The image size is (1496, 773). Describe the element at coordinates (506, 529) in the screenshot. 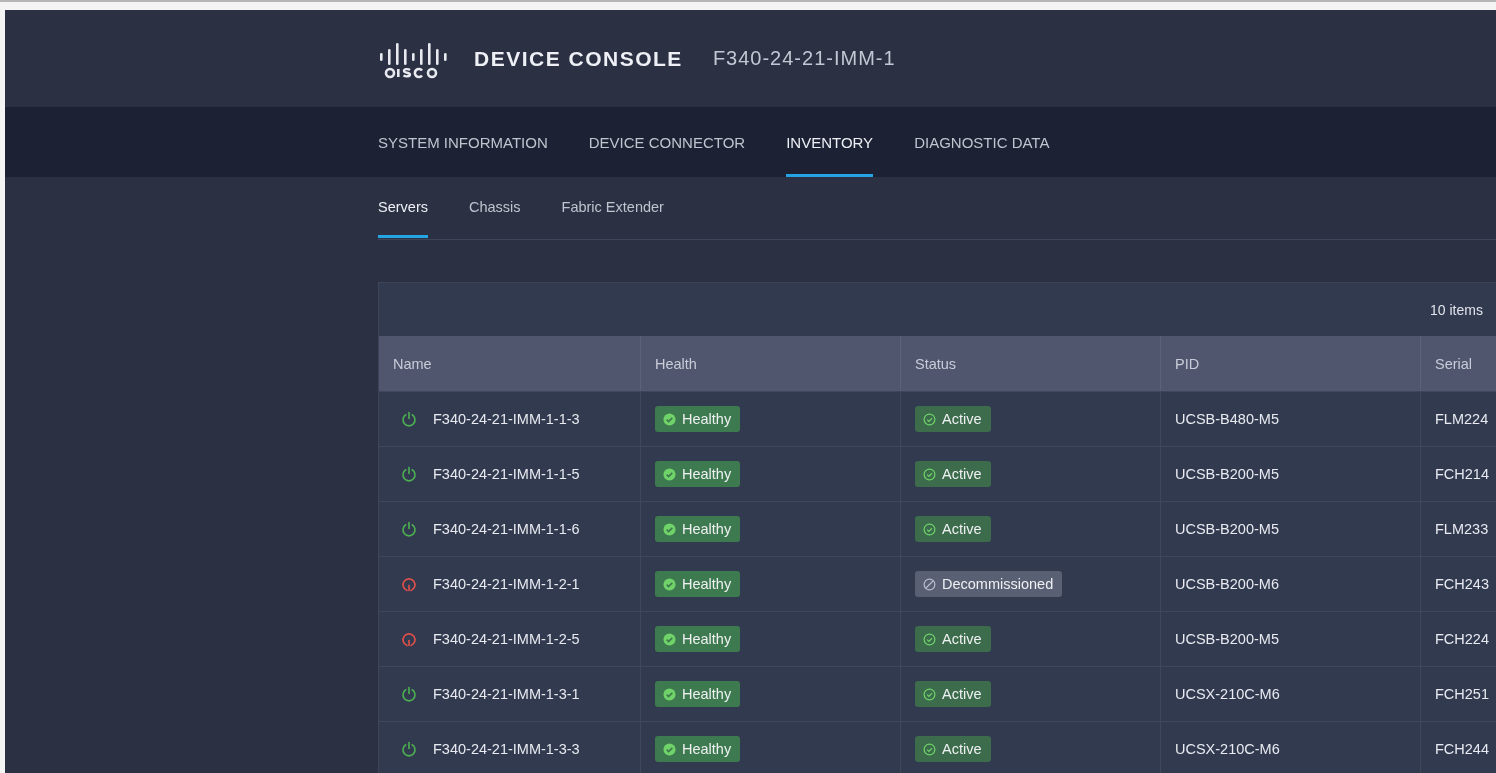

I see `server-name: F340-24-21-IMM-1-1-6` at that location.